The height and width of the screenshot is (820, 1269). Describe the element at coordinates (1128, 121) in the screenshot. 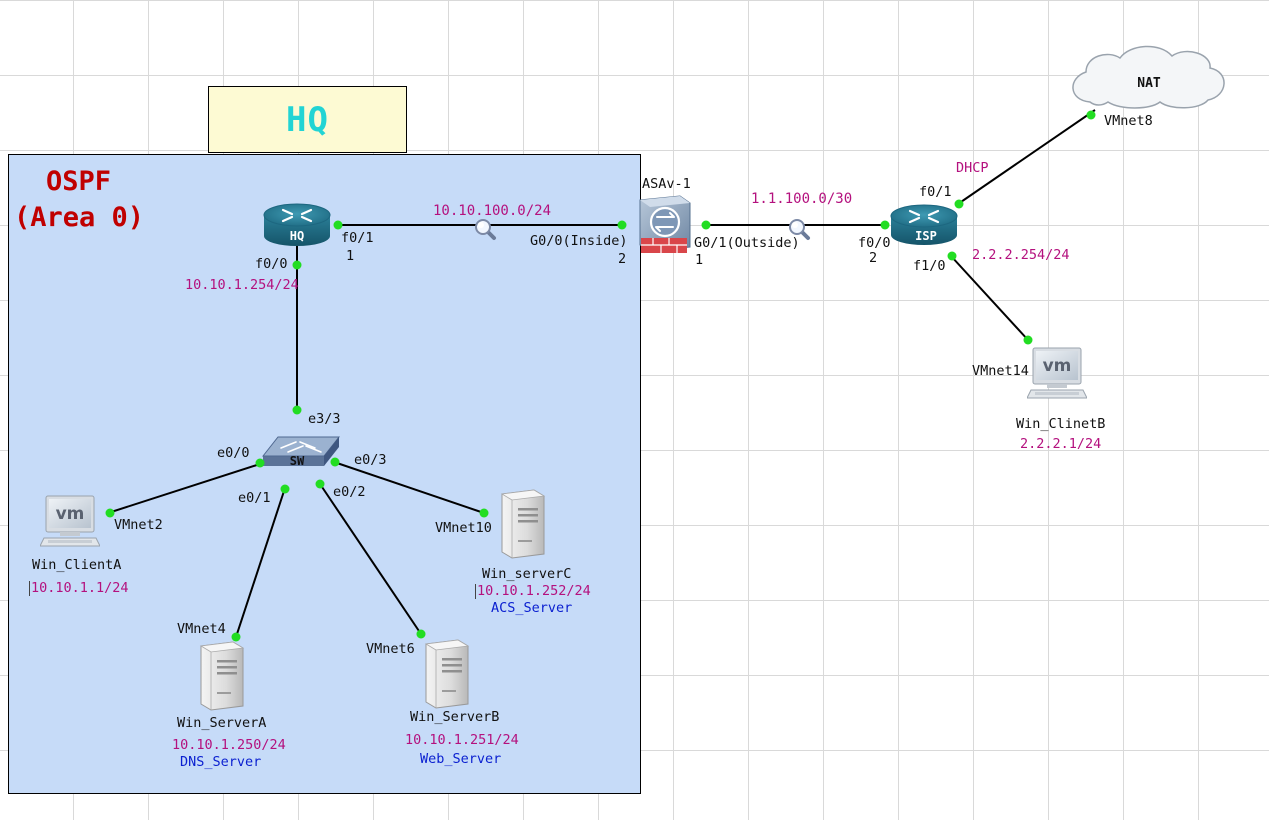

I see `vmnet8-label: VMnet8` at that location.